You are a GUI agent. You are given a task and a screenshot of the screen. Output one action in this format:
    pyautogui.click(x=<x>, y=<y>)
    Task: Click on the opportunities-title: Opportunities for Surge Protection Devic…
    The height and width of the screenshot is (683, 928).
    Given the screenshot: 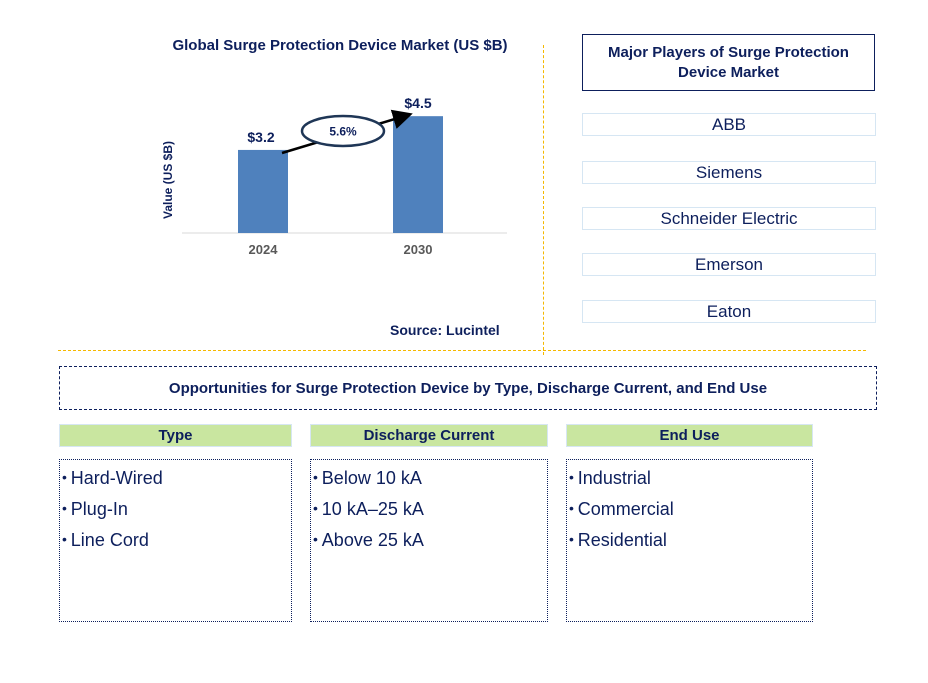 What is the action you would take?
    pyautogui.click(x=468, y=388)
    